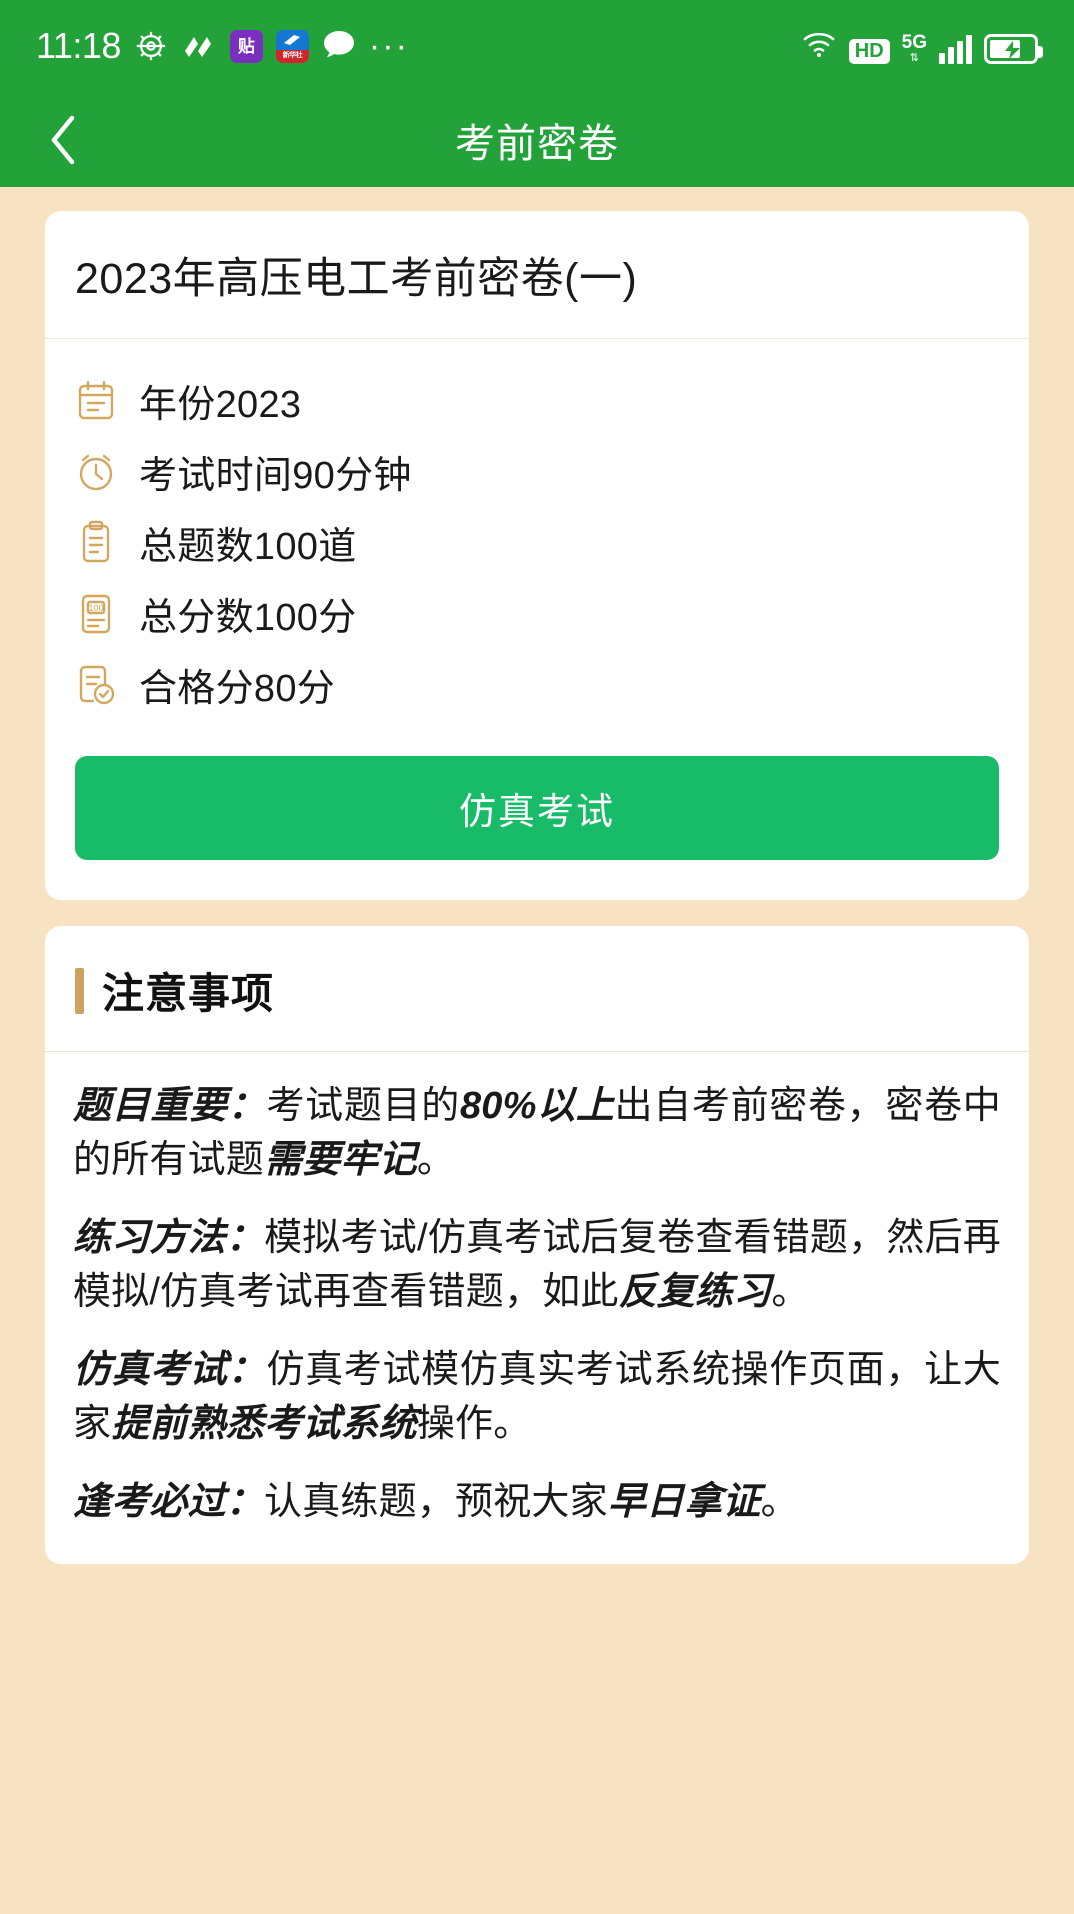 The width and height of the screenshot is (1074, 1914). I want to click on info-row-year: 年份2023, so click(537, 400).